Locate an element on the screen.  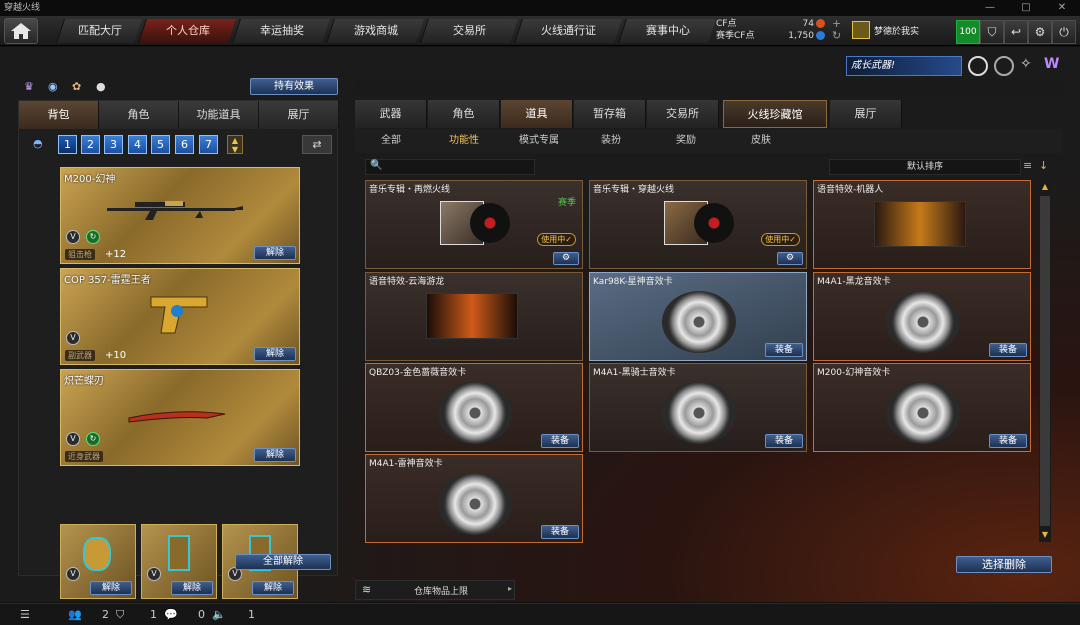
growth-weapon-banner: 成长武器! is located at coordinates (904, 66).